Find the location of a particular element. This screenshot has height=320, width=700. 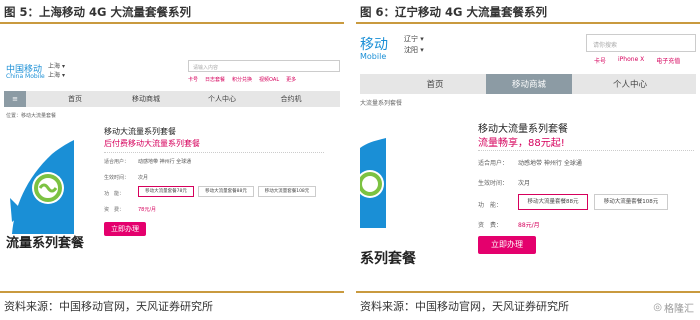

city-selector: 上海 ▾ is located at coordinates (56, 74).